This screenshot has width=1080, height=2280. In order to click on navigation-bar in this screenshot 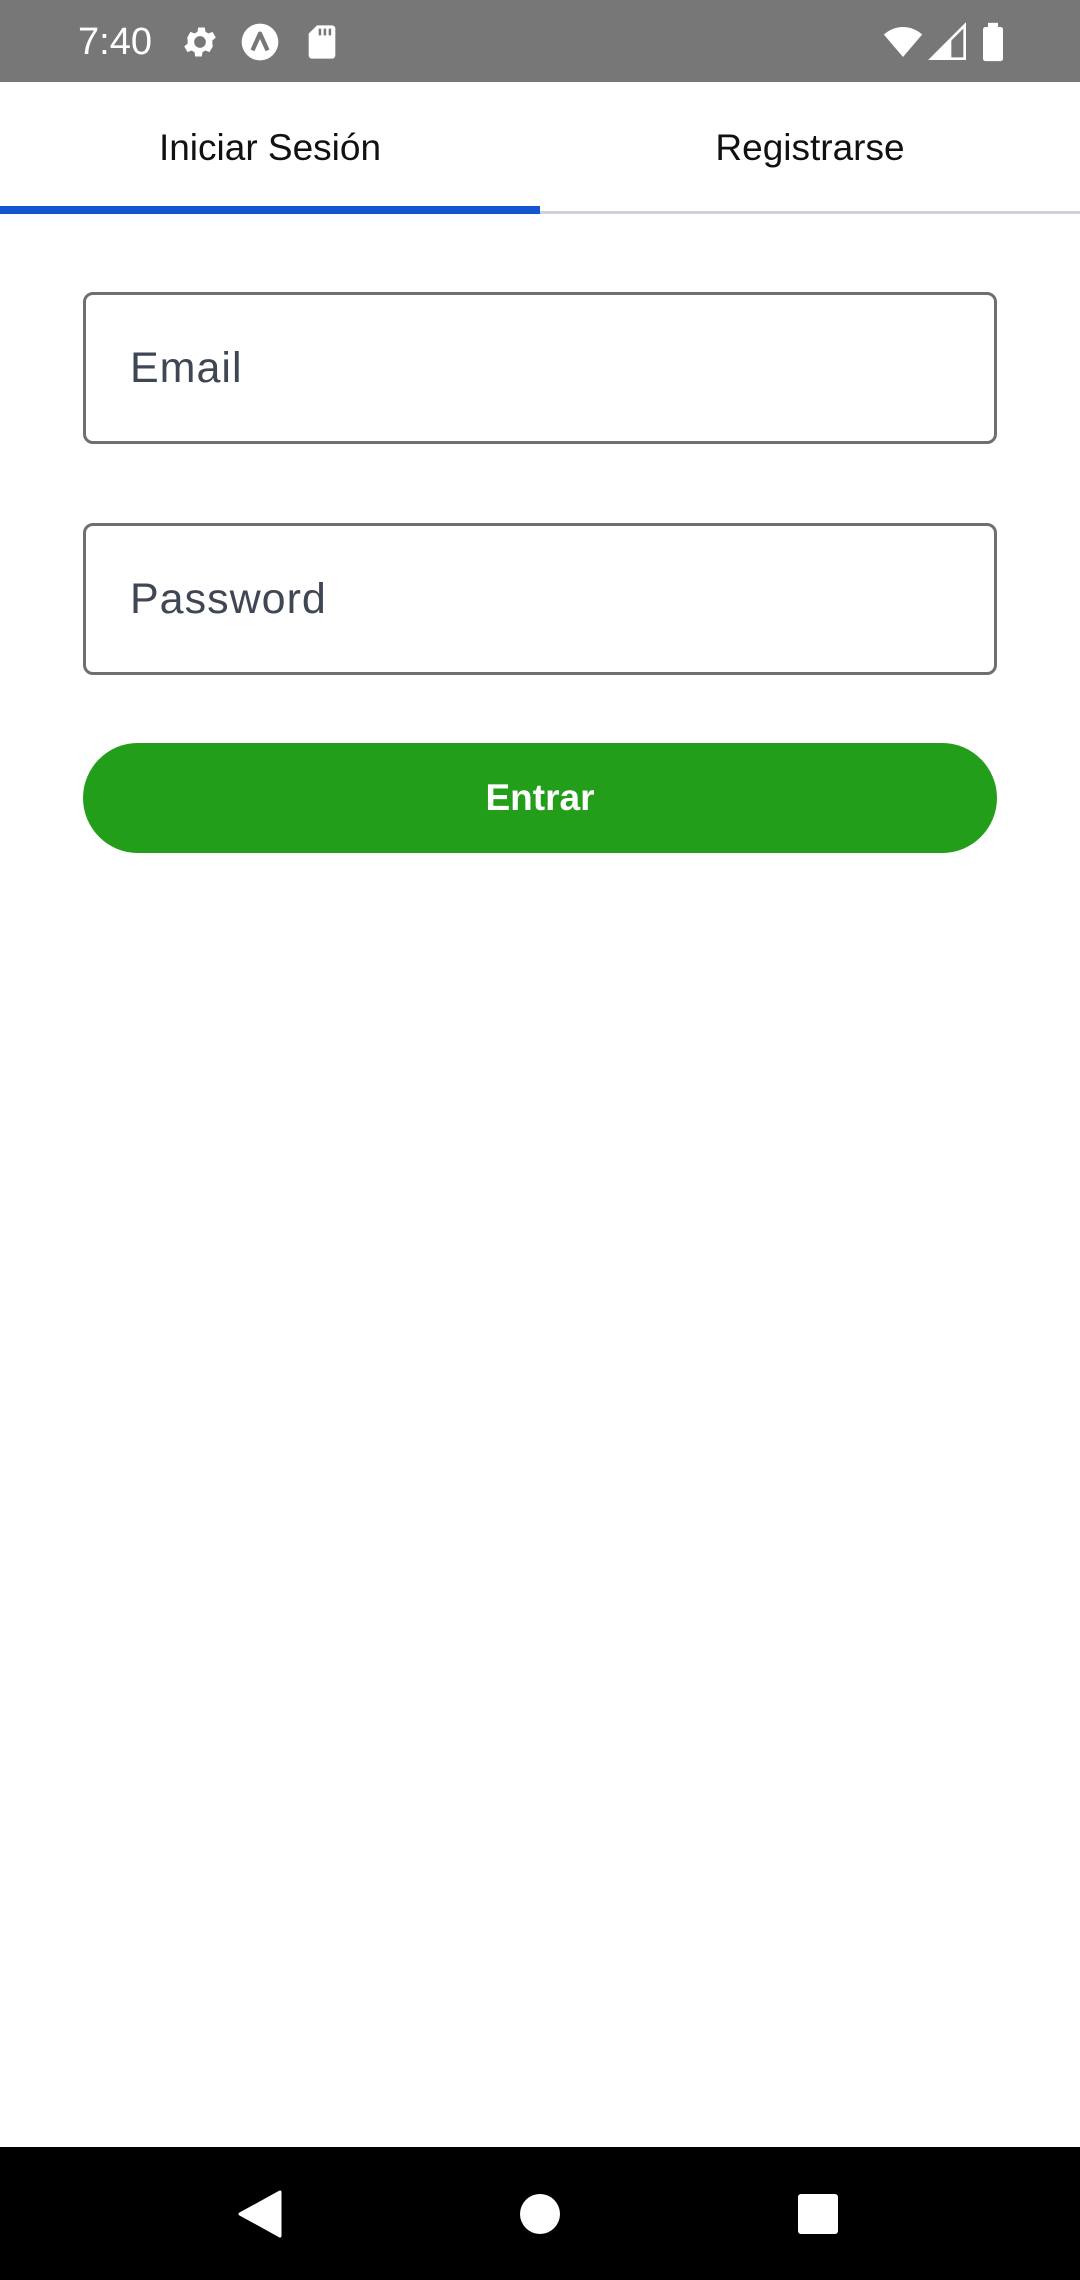, I will do `click(540, 2213)`.